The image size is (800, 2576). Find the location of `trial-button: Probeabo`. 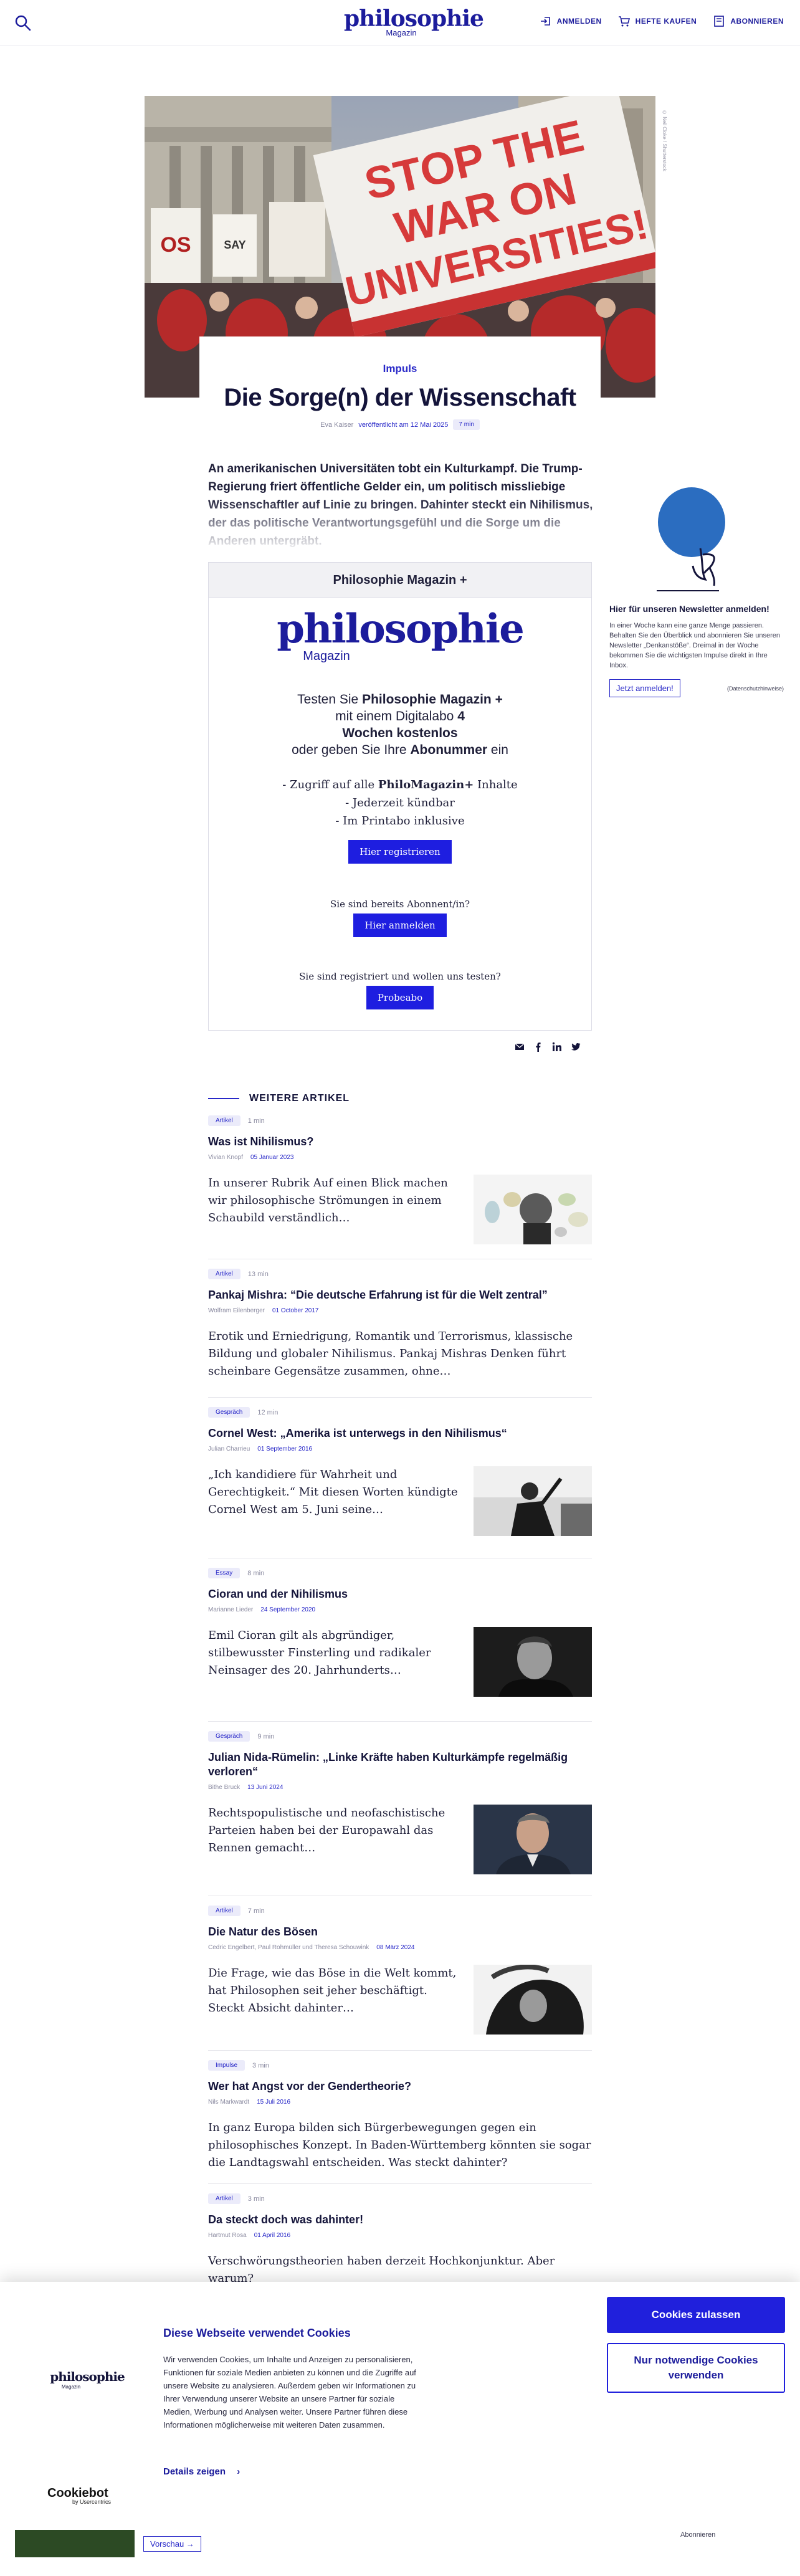

trial-button: Probeabo is located at coordinates (400, 998).